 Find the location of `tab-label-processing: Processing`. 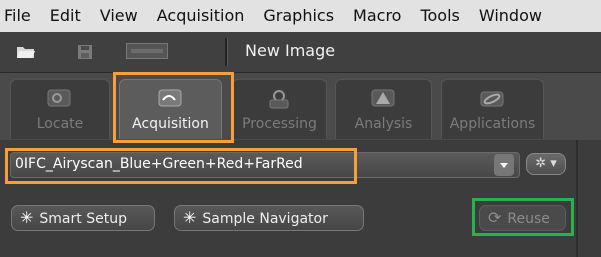

tab-label-processing: Processing is located at coordinates (279, 124).